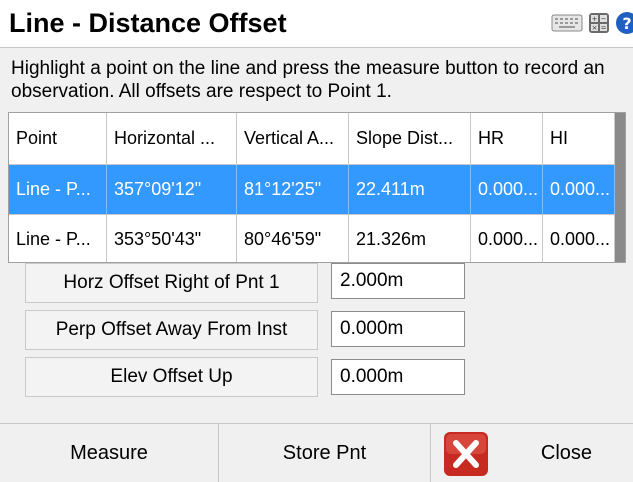 The height and width of the screenshot is (482, 633). Describe the element at coordinates (507, 139) in the screenshot. I see `column-header-hr: HR` at that location.